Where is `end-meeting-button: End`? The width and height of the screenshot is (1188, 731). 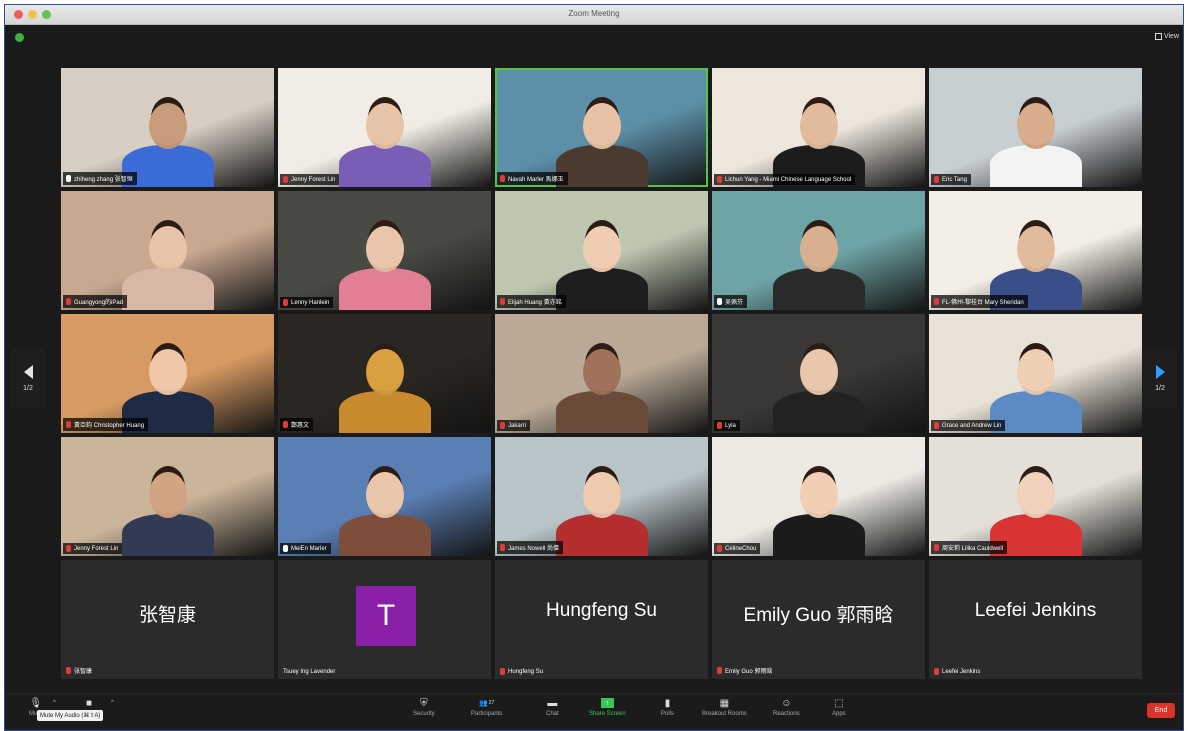
end-meeting-button: End is located at coordinates (1161, 710).